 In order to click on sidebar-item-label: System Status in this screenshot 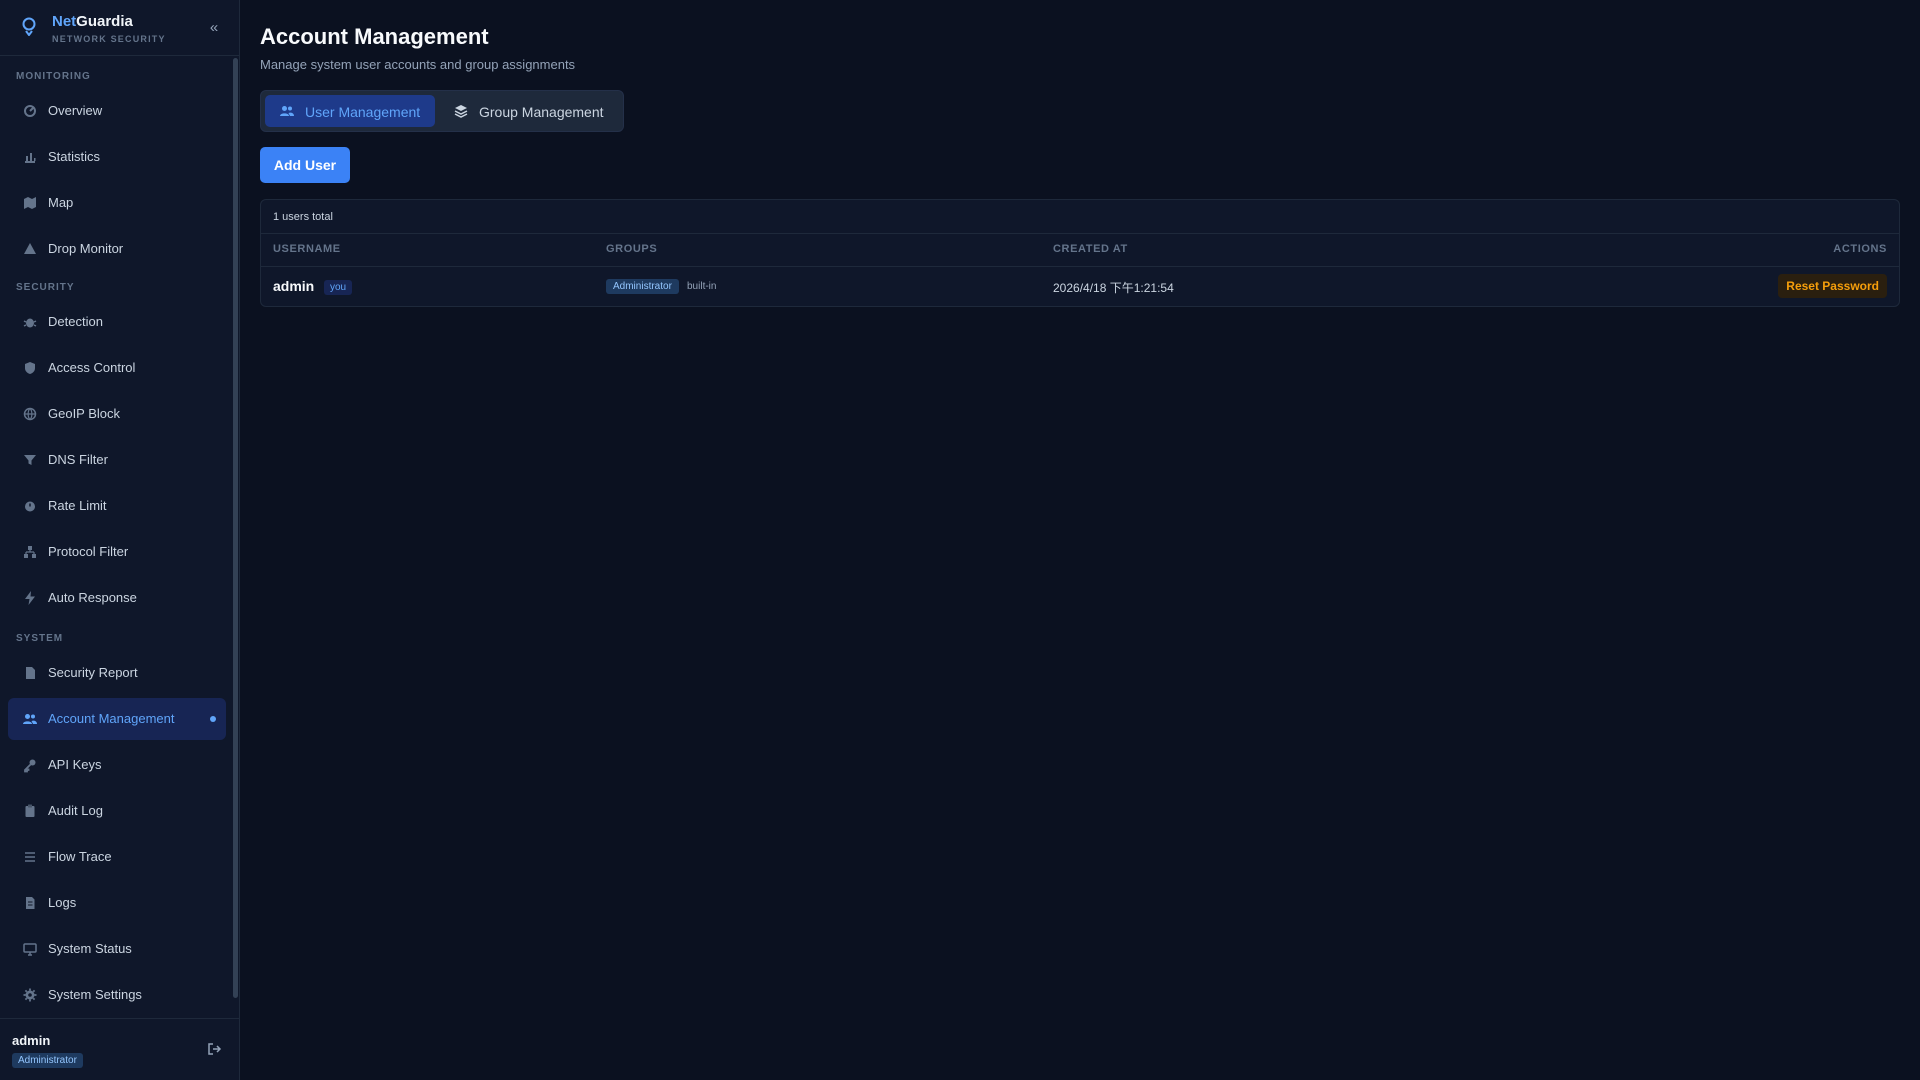, I will do `click(90, 948)`.